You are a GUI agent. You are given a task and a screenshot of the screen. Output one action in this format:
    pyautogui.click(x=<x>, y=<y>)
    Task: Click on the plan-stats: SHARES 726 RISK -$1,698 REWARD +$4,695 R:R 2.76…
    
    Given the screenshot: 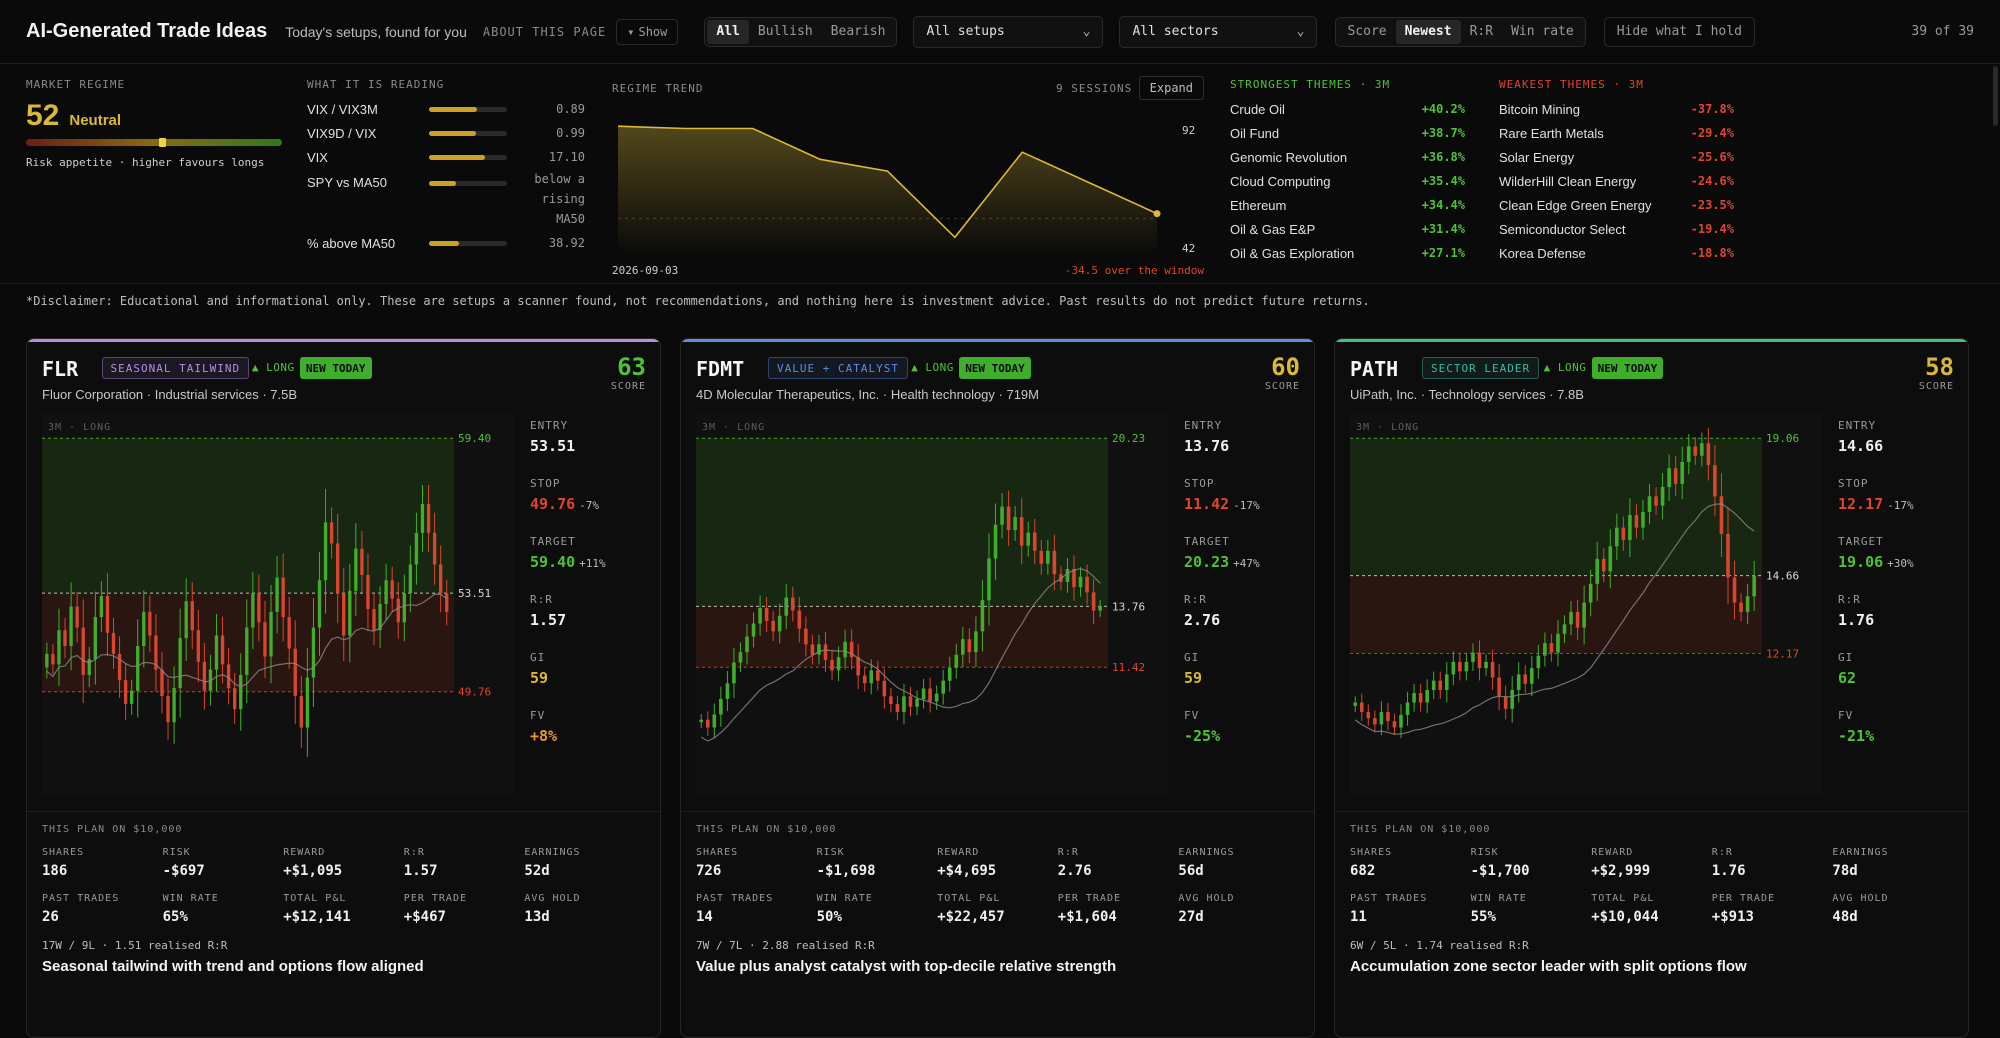 What is the action you would take?
    pyautogui.click(x=997, y=893)
    